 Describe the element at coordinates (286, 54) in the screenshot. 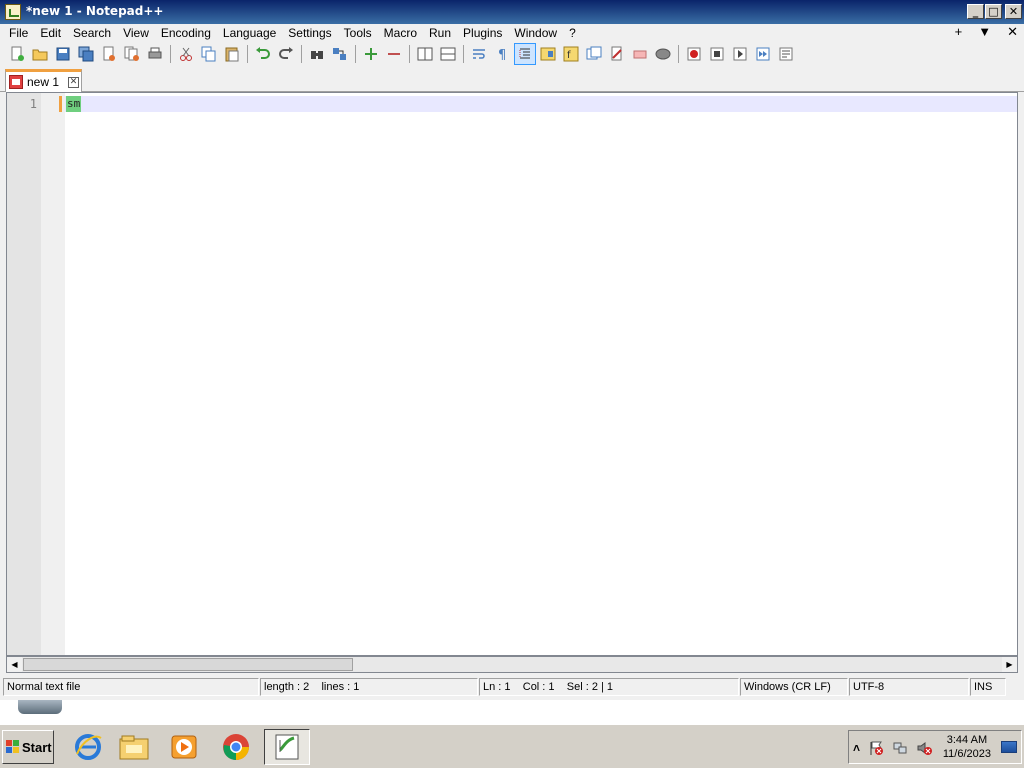

I see `redo-icon` at that location.